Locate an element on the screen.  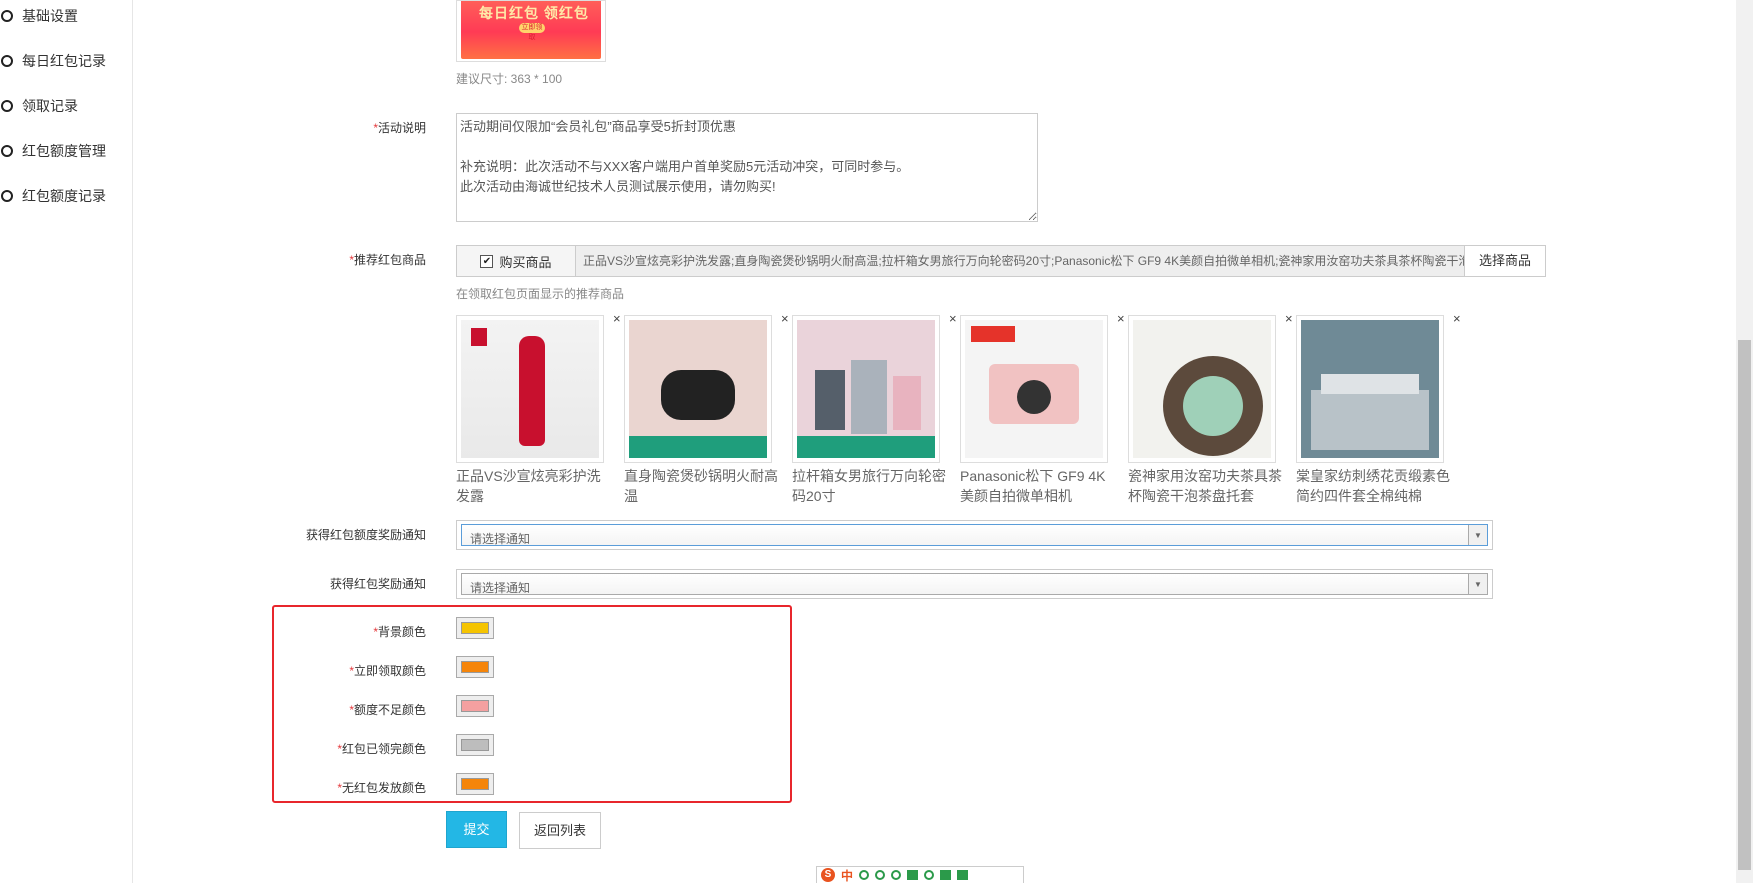
none-color-picker is located at coordinates (475, 784).